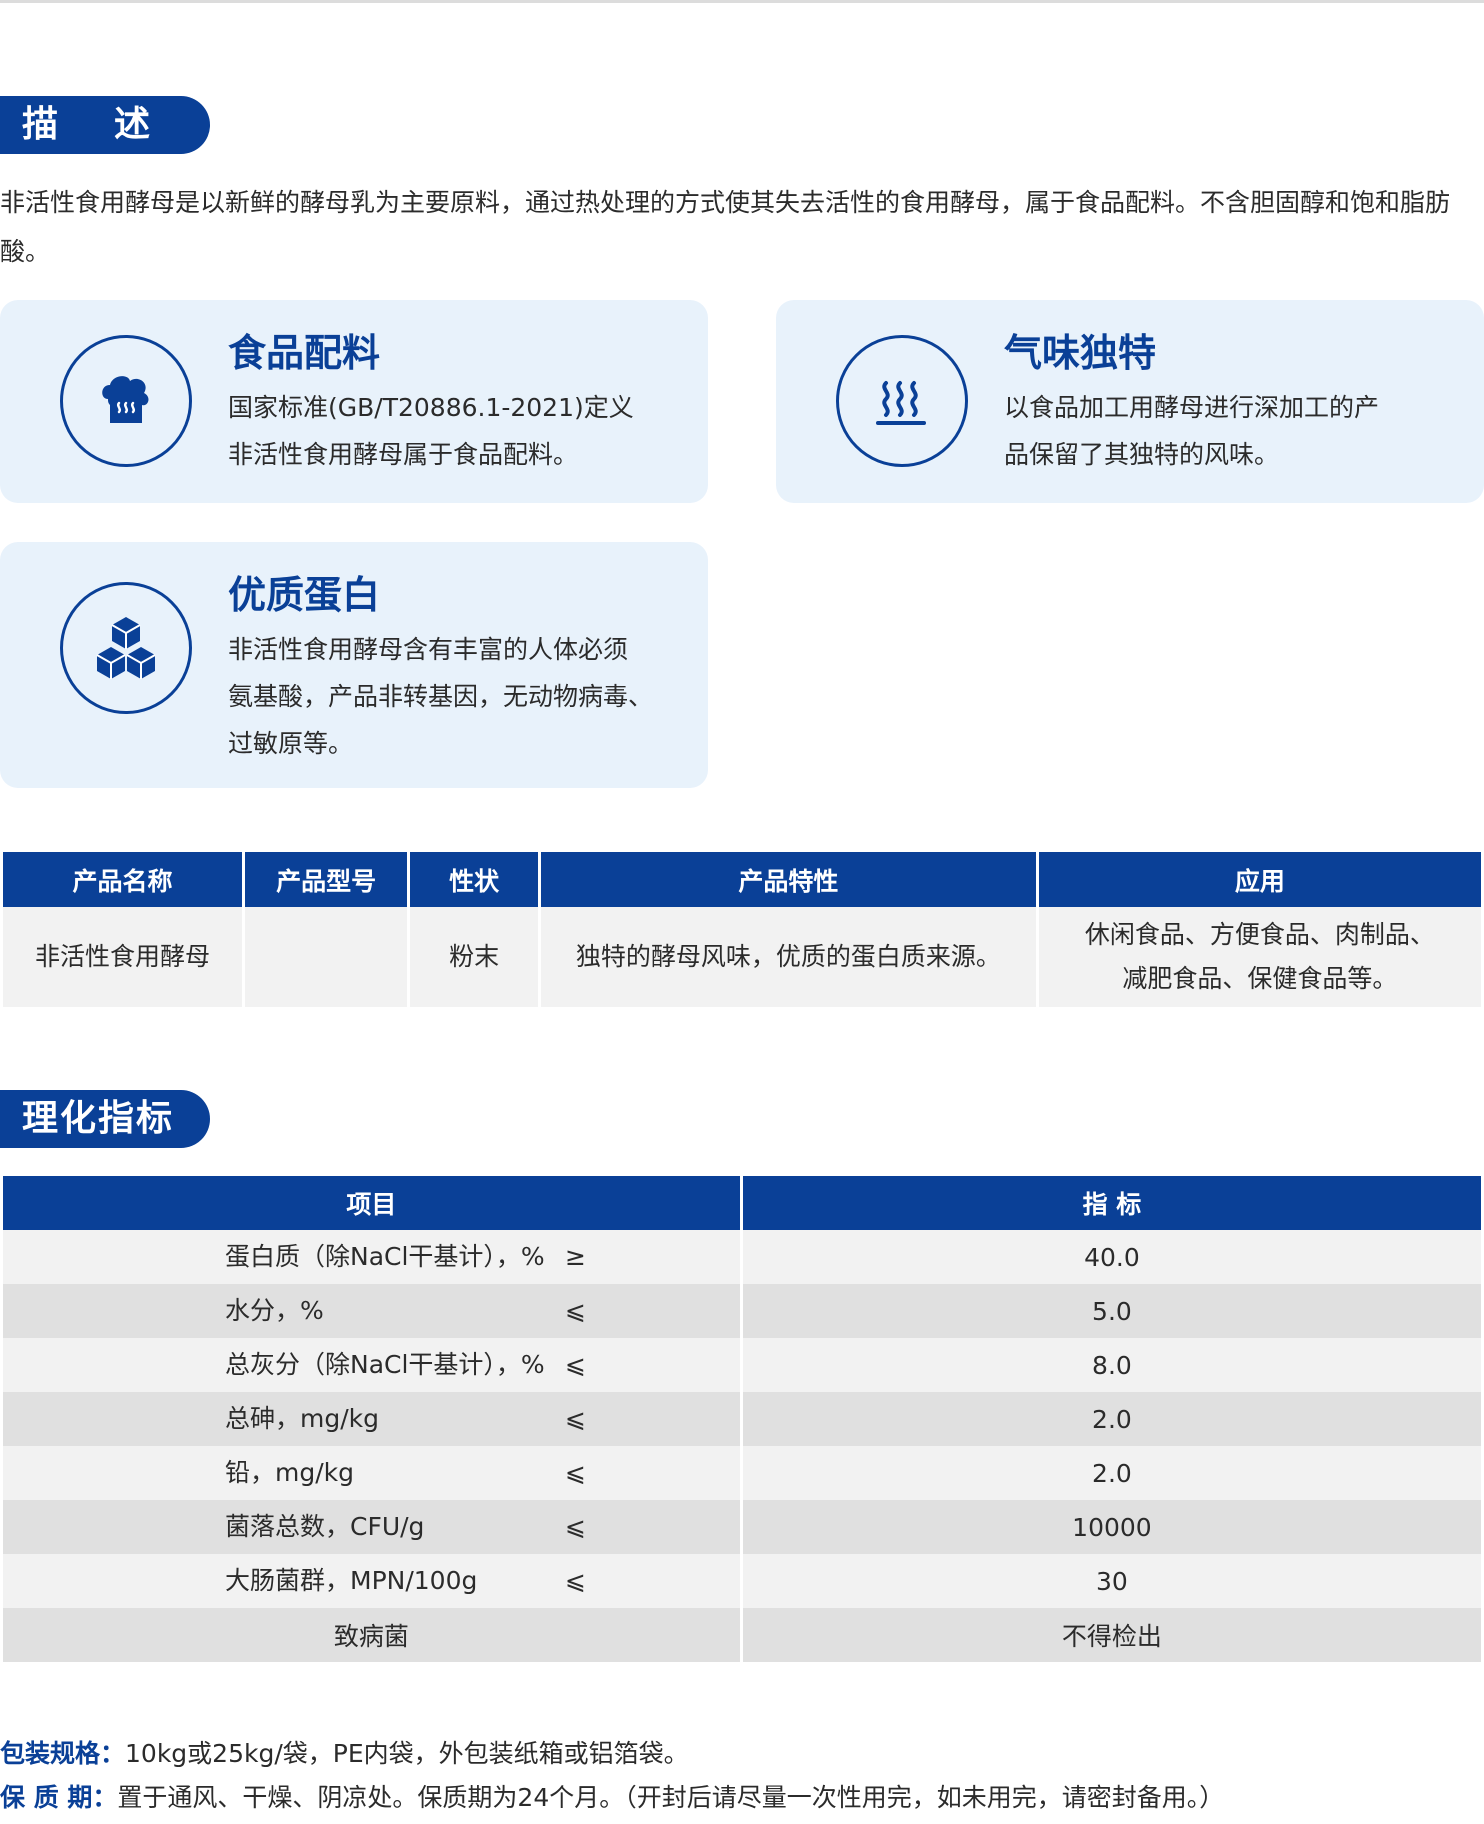 Image resolution: width=1484 pixels, height=1824 pixels. What do you see at coordinates (1234, 431) in the screenshot?
I see `feature-text: 以食品加工用酵母进行深加工的产 品保留了其独特的风味。` at bounding box center [1234, 431].